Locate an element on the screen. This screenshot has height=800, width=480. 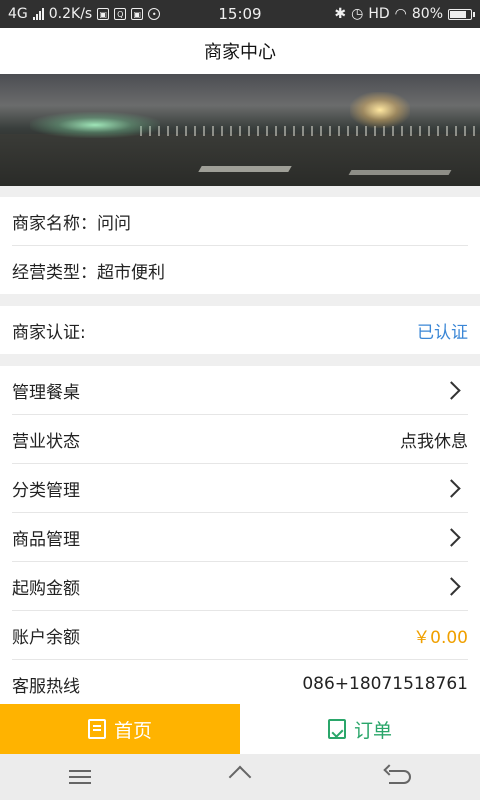
business-type: 经营类型：超市便利 is located at coordinates (88, 270).